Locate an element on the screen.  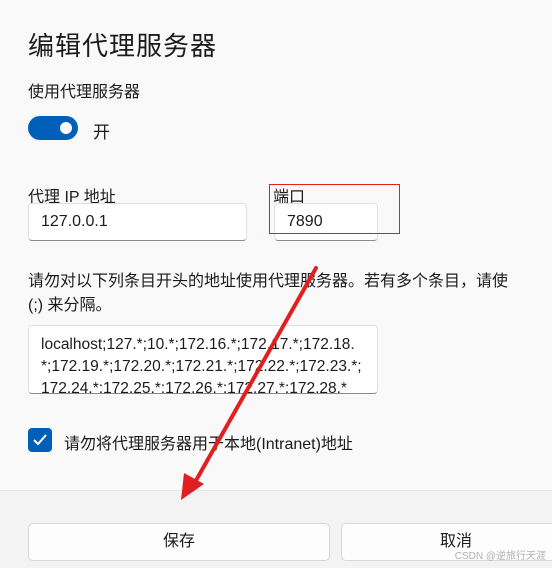
toggle-knob is located at coordinates (66, 128).